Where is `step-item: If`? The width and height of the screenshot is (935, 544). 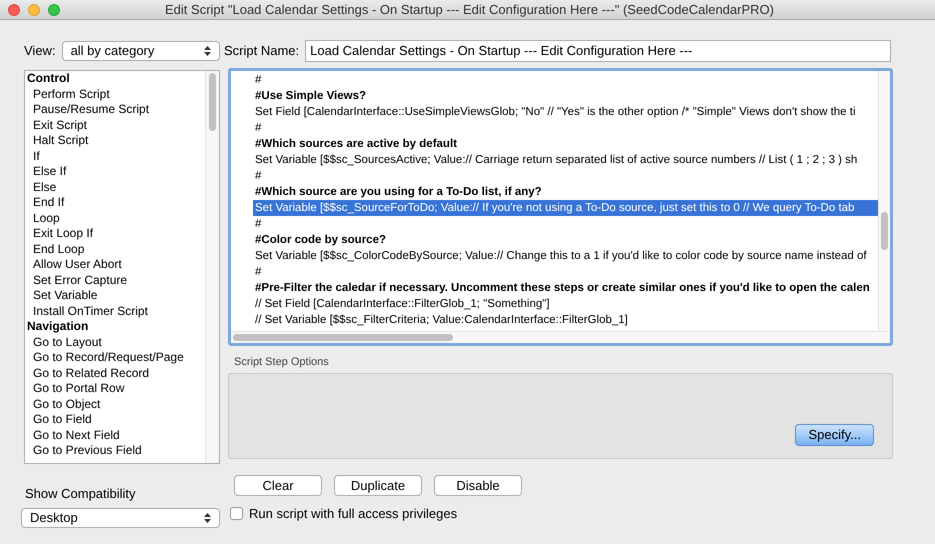 step-item: If is located at coordinates (116, 156).